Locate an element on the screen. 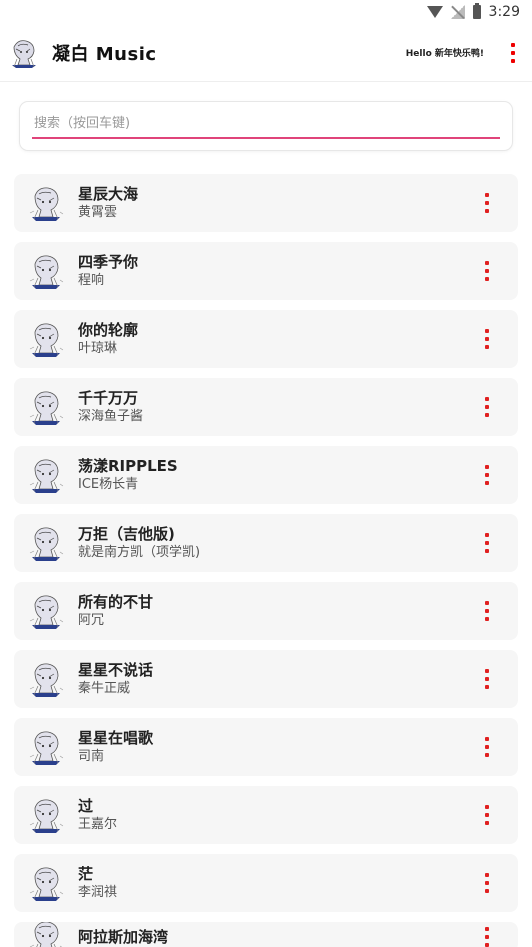  song-text: 荡漾RIPPLES ICE杨长青 is located at coordinates (128, 475).